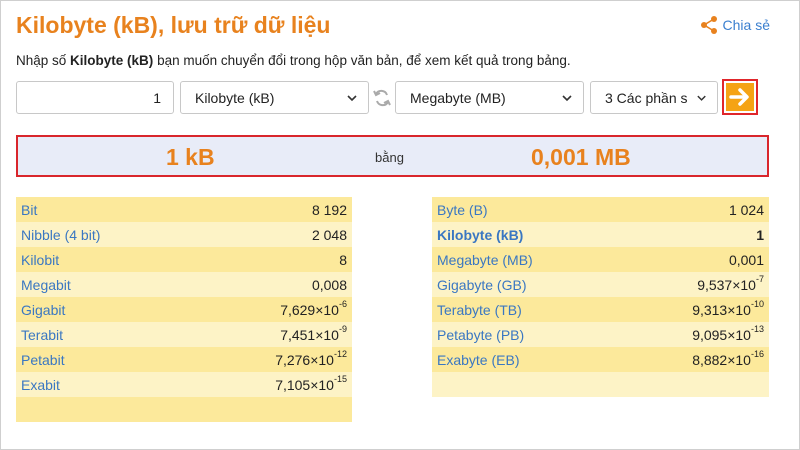  I want to click on from-unit-select: Kilobyte (kB), so click(274, 97).